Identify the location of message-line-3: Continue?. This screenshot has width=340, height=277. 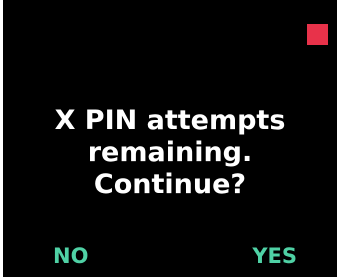
(170, 184).